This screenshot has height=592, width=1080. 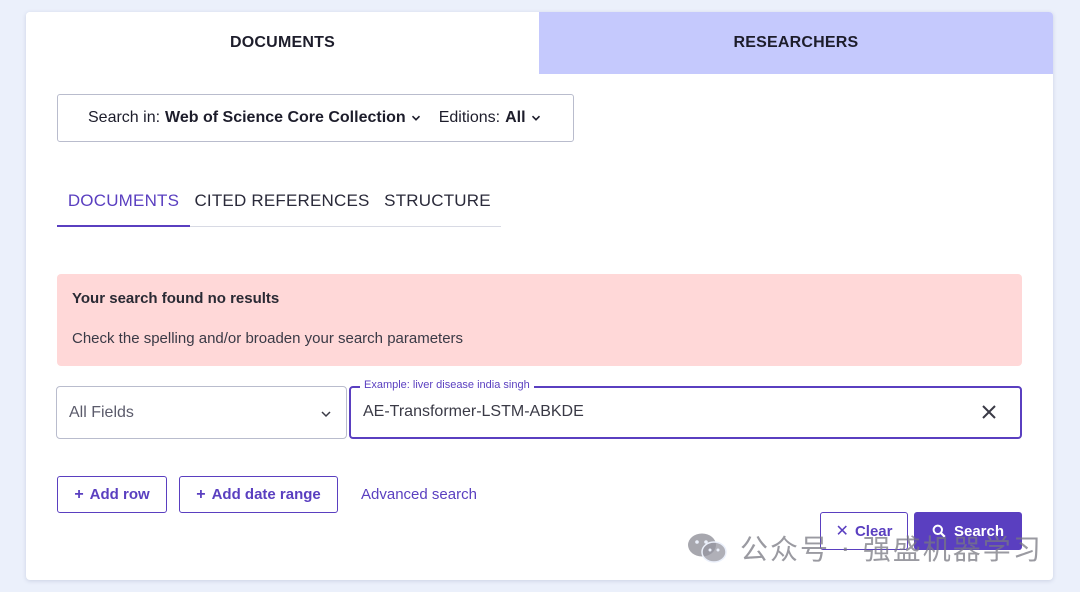 What do you see at coordinates (176, 298) in the screenshot?
I see `alert-title: Your search found no results` at bounding box center [176, 298].